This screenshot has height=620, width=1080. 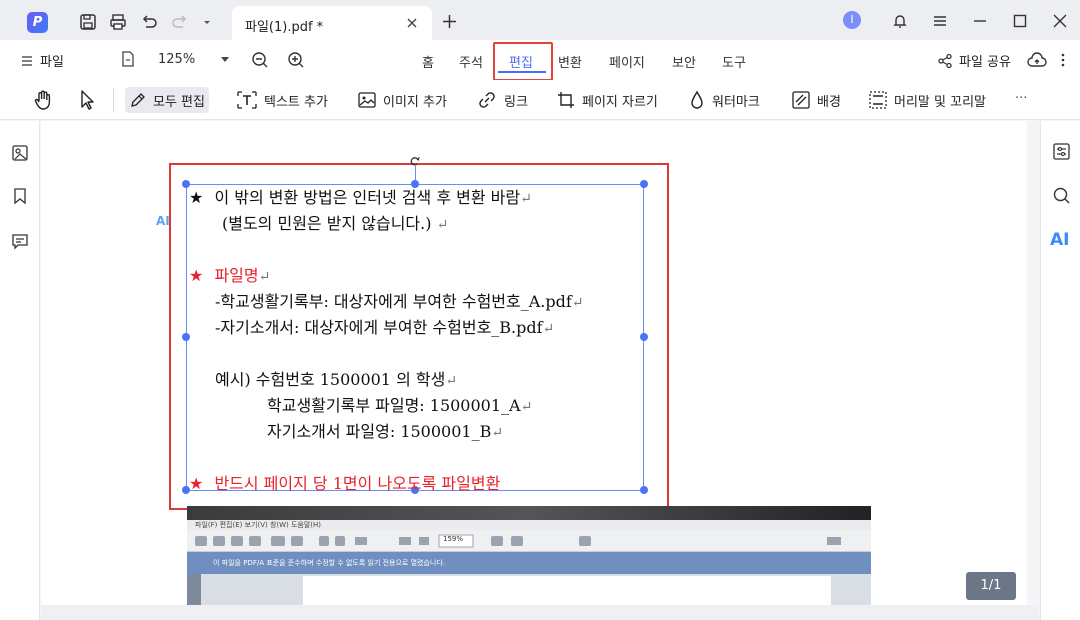 What do you see at coordinates (502, 100) in the screenshot?
I see `link-button: 링크` at bounding box center [502, 100].